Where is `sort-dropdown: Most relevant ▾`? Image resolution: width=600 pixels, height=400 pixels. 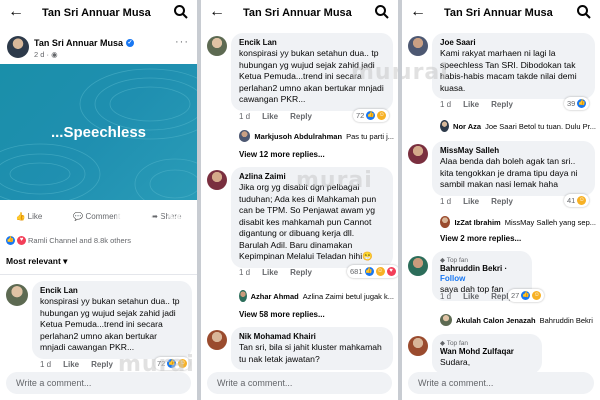
sort-dropdown: Most relevant ▾ is located at coordinates (36, 261).